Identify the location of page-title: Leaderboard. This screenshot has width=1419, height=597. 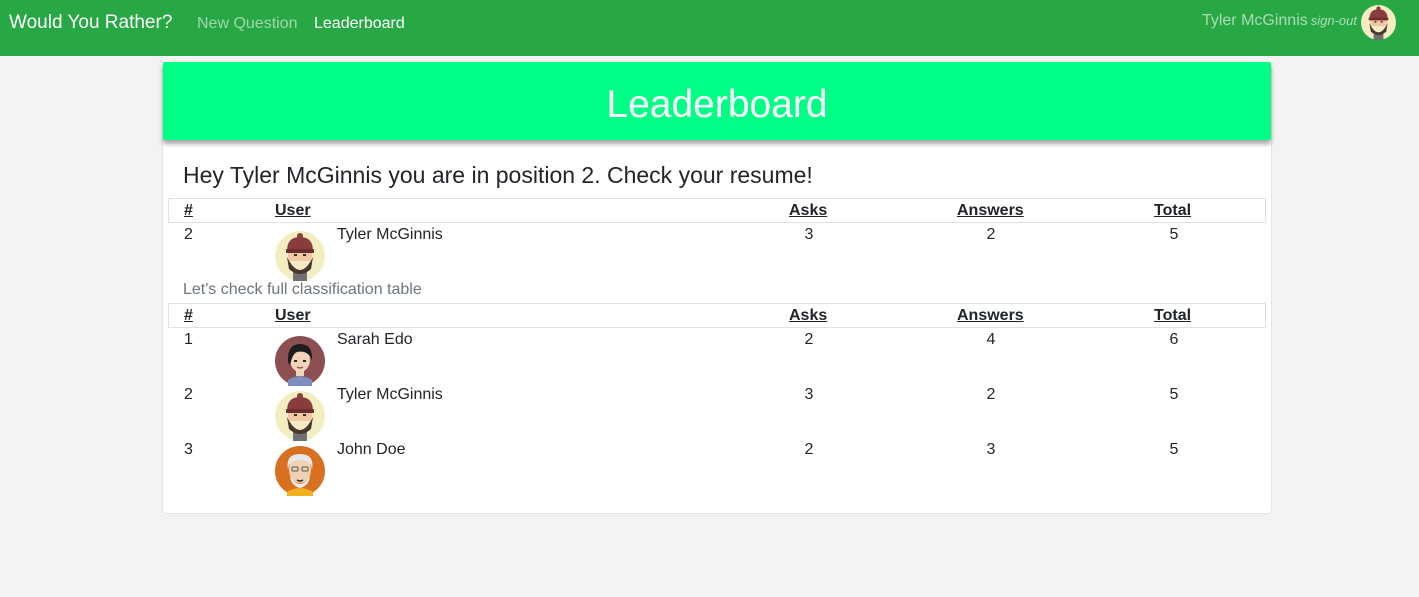
(717, 104).